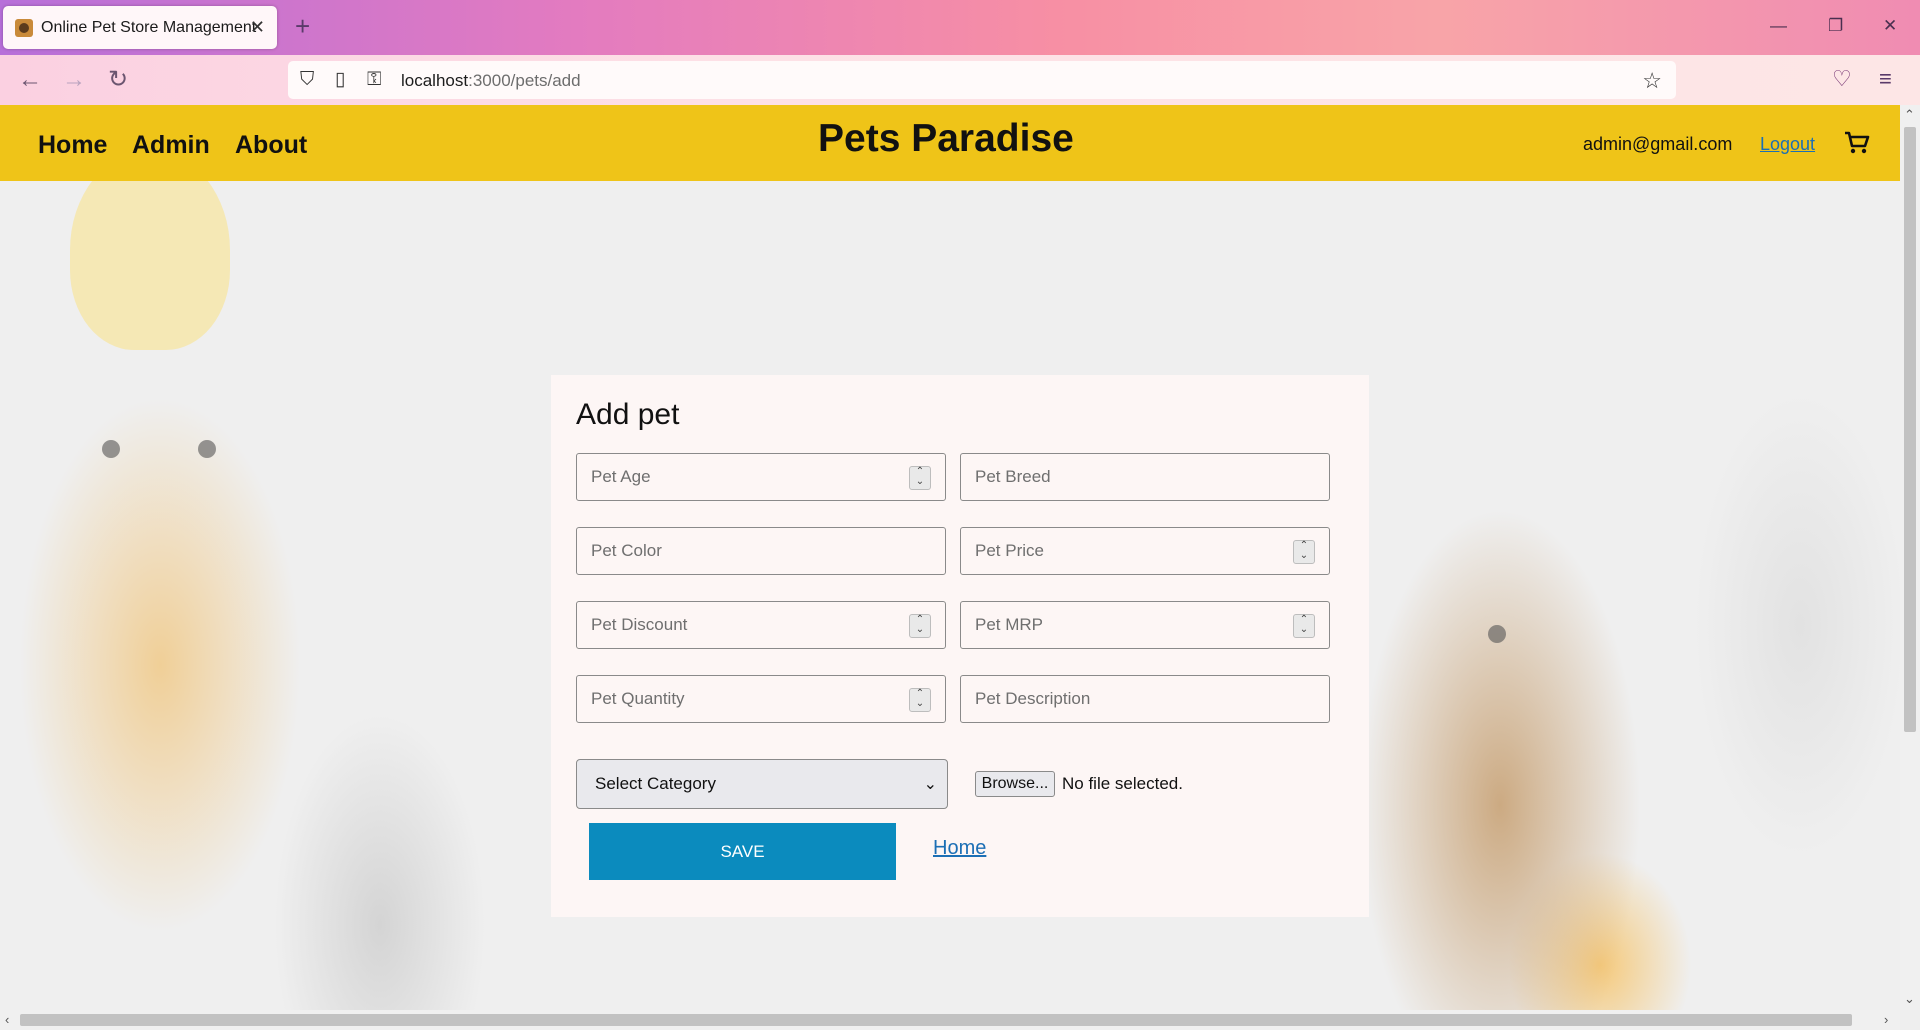 This screenshot has width=1920, height=1030. Describe the element at coordinates (638, 698) in the screenshot. I see `pet-quantity-placeholder: Pet Quantity` at that location.